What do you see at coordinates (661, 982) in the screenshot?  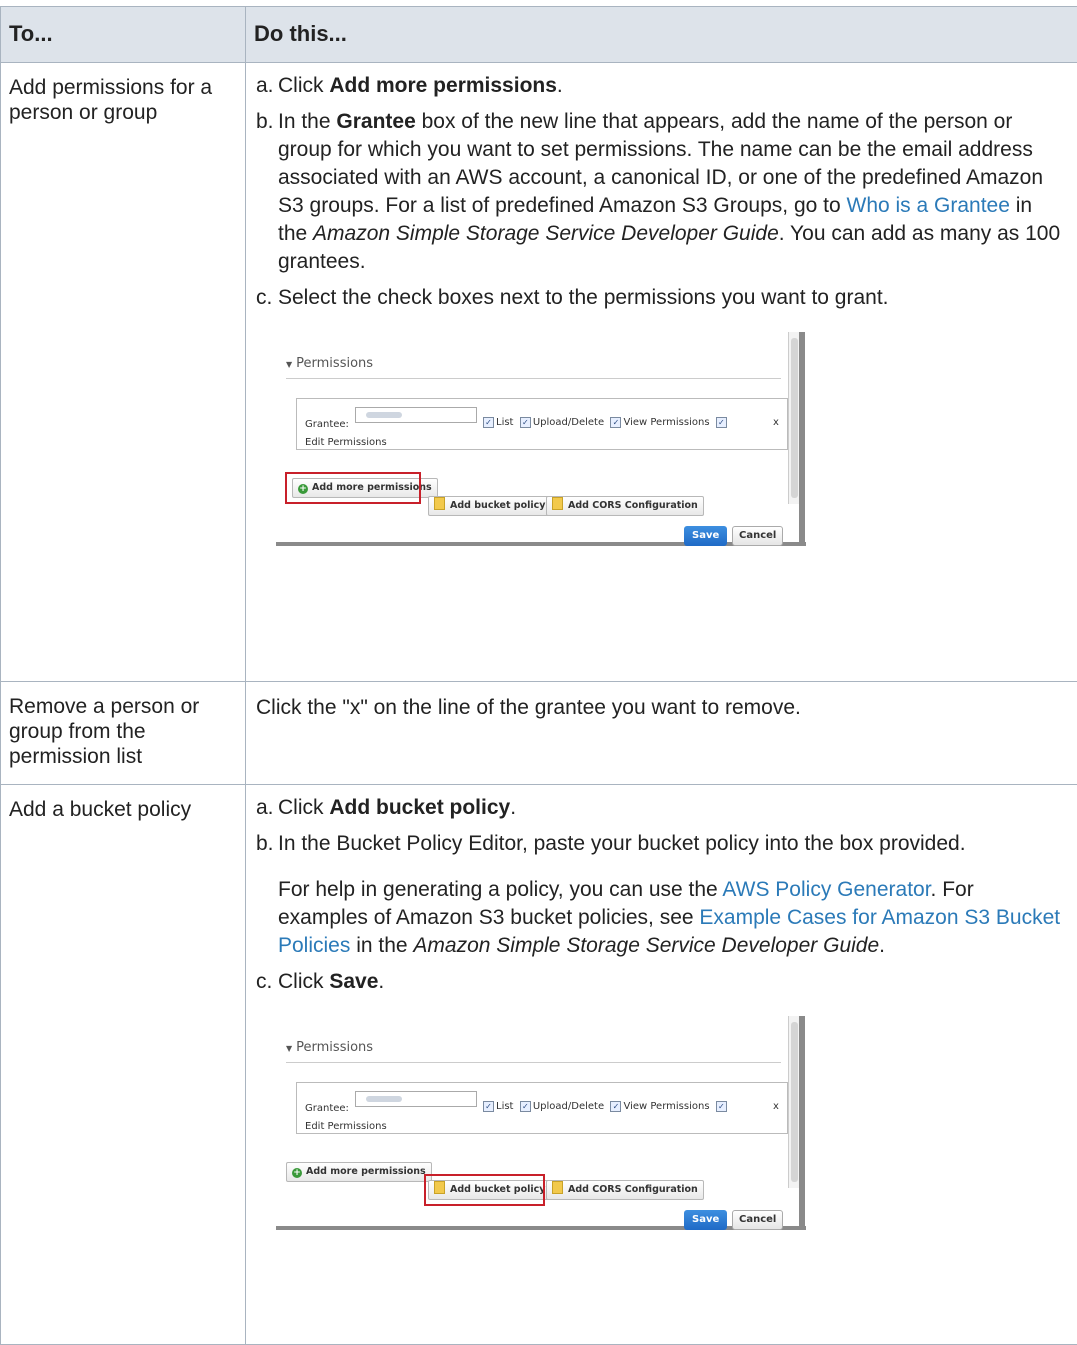 I see `step-c: c. Click Save.` at bounding box center [661, 982].